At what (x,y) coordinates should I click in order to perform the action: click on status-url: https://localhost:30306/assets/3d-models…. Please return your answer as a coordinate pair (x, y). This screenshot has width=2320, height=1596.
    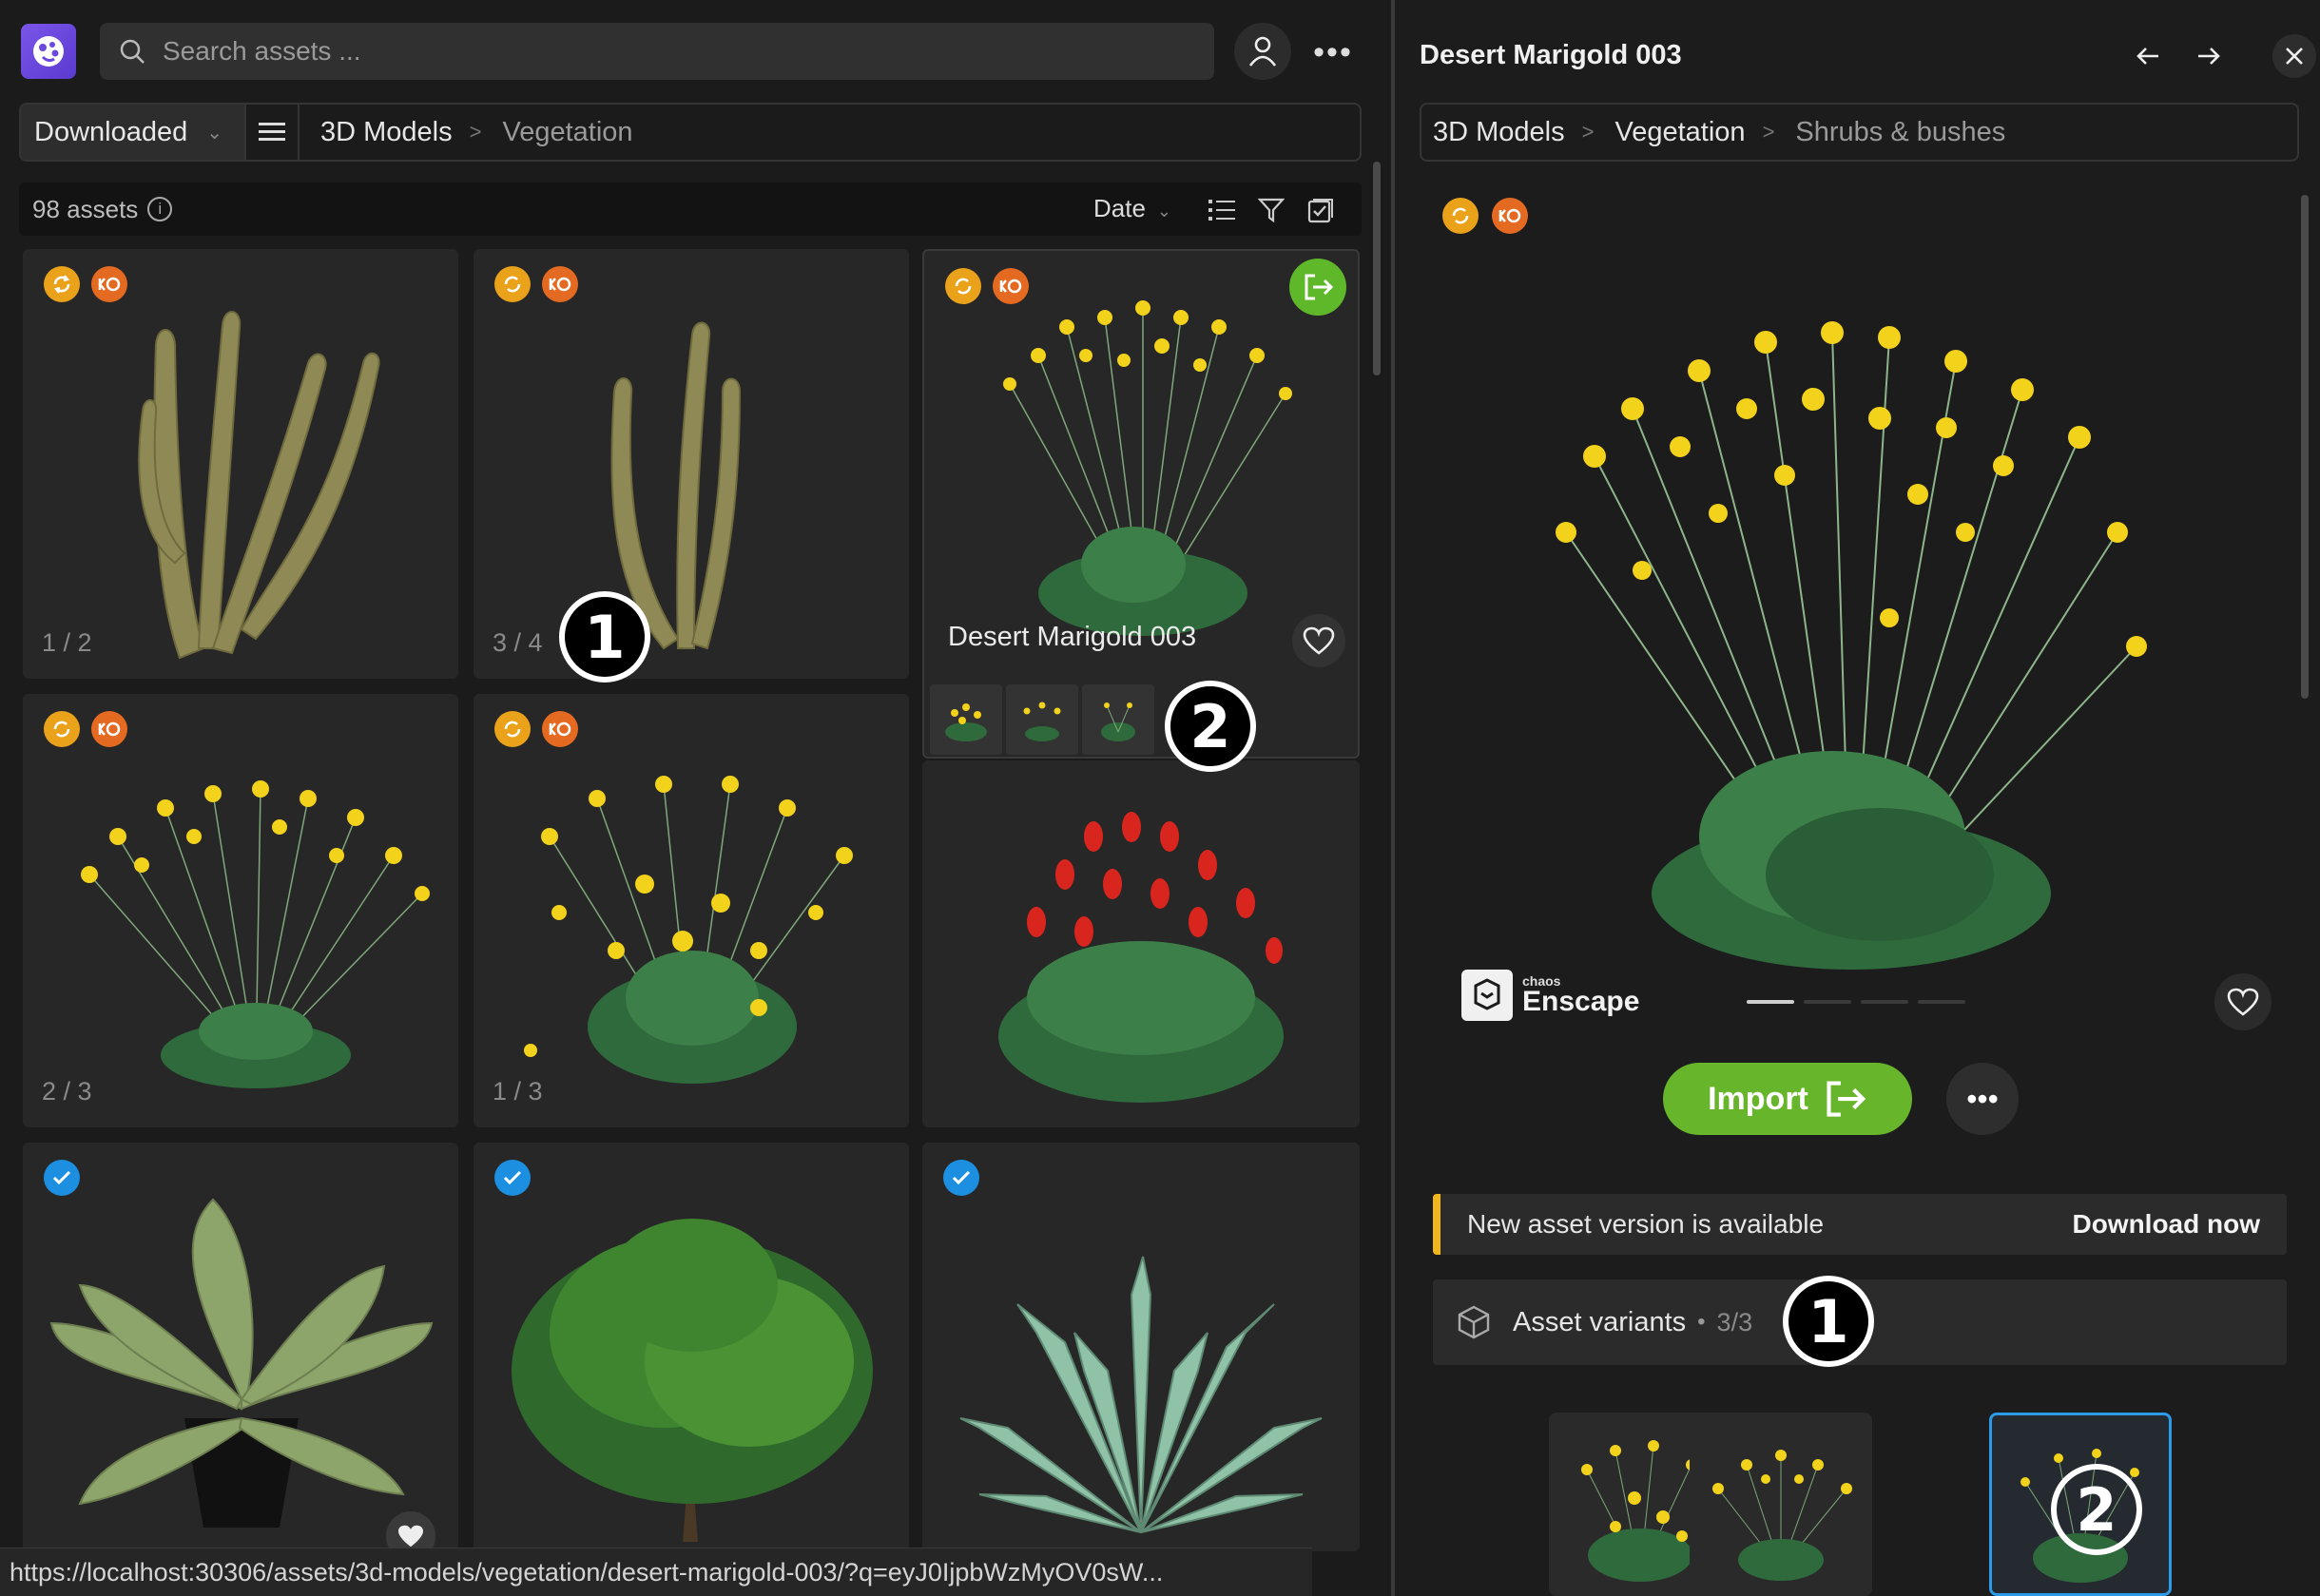
    Looking at the image, I should click on (656, 1572).